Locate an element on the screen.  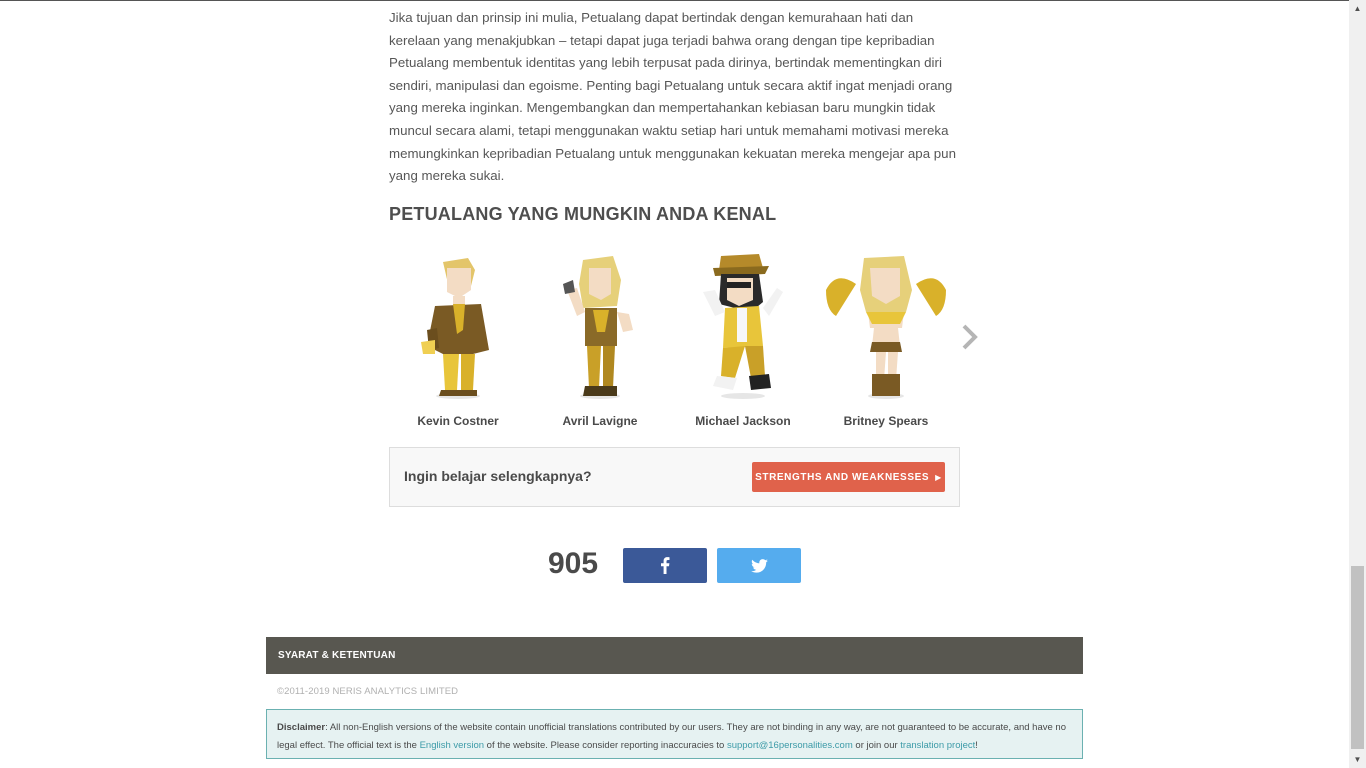
copyright-text: ©2011-2019 NERIS ANALYTICS LIMITED is located at coordinates (368, 691).